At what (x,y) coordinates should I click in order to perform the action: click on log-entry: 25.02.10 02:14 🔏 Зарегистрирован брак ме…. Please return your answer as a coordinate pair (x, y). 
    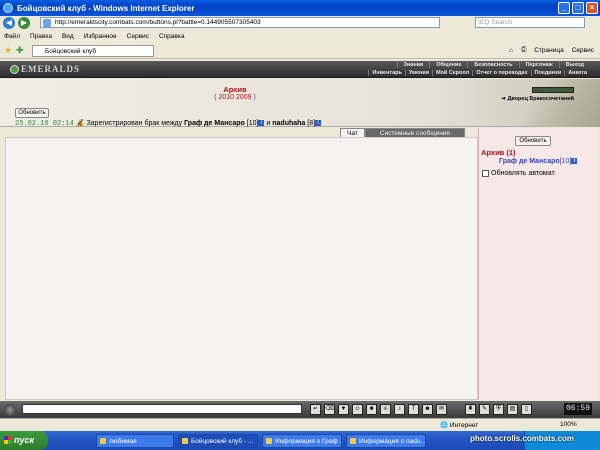
    Looking at the image, I should click on (168, 123).